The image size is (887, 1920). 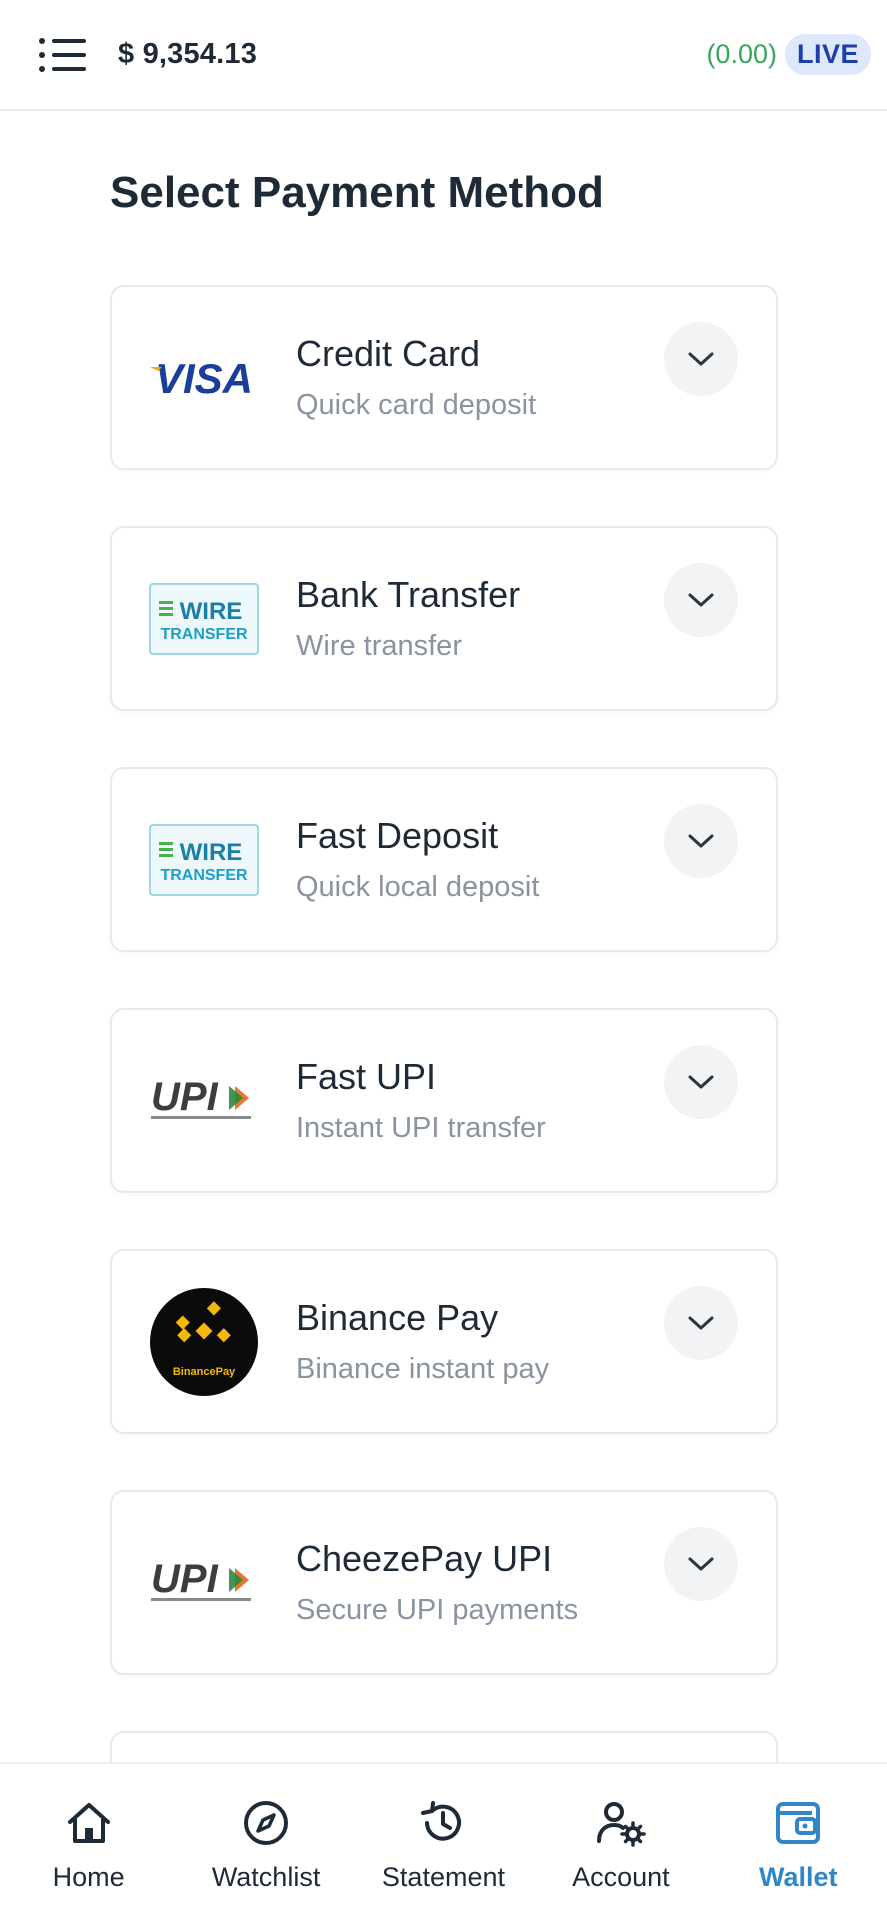 What do you see at coordinates (741, 54) in the screenshot?
I see `pnl-value: (0.00)` at bounding box center [741, 54].